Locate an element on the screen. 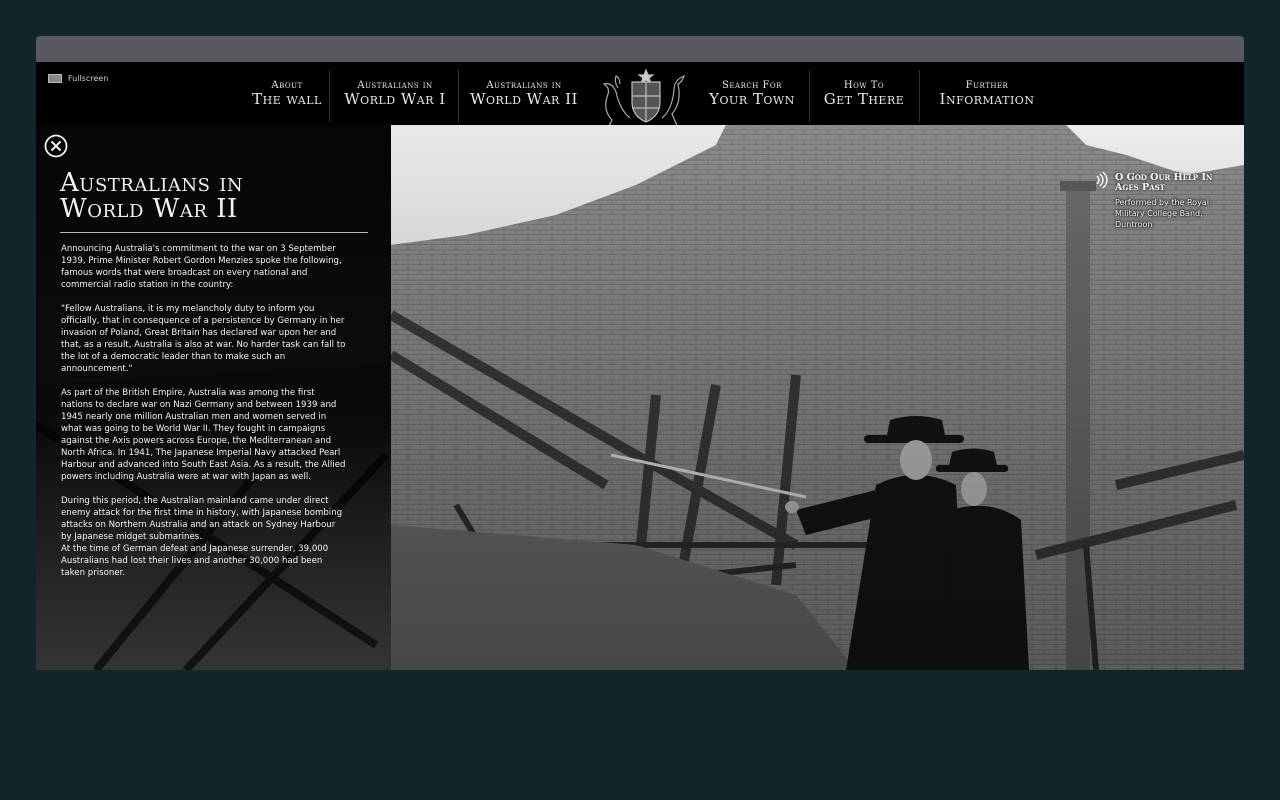 The height and width of the screenshot is (800, 1280). nav-item-line1: About is located at coordinates (287, 85).